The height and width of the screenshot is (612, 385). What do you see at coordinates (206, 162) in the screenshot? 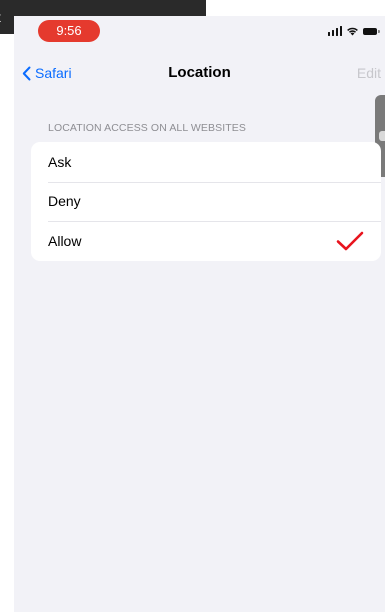
I see `option-ask: Ask` at bounding box center [206, 162].